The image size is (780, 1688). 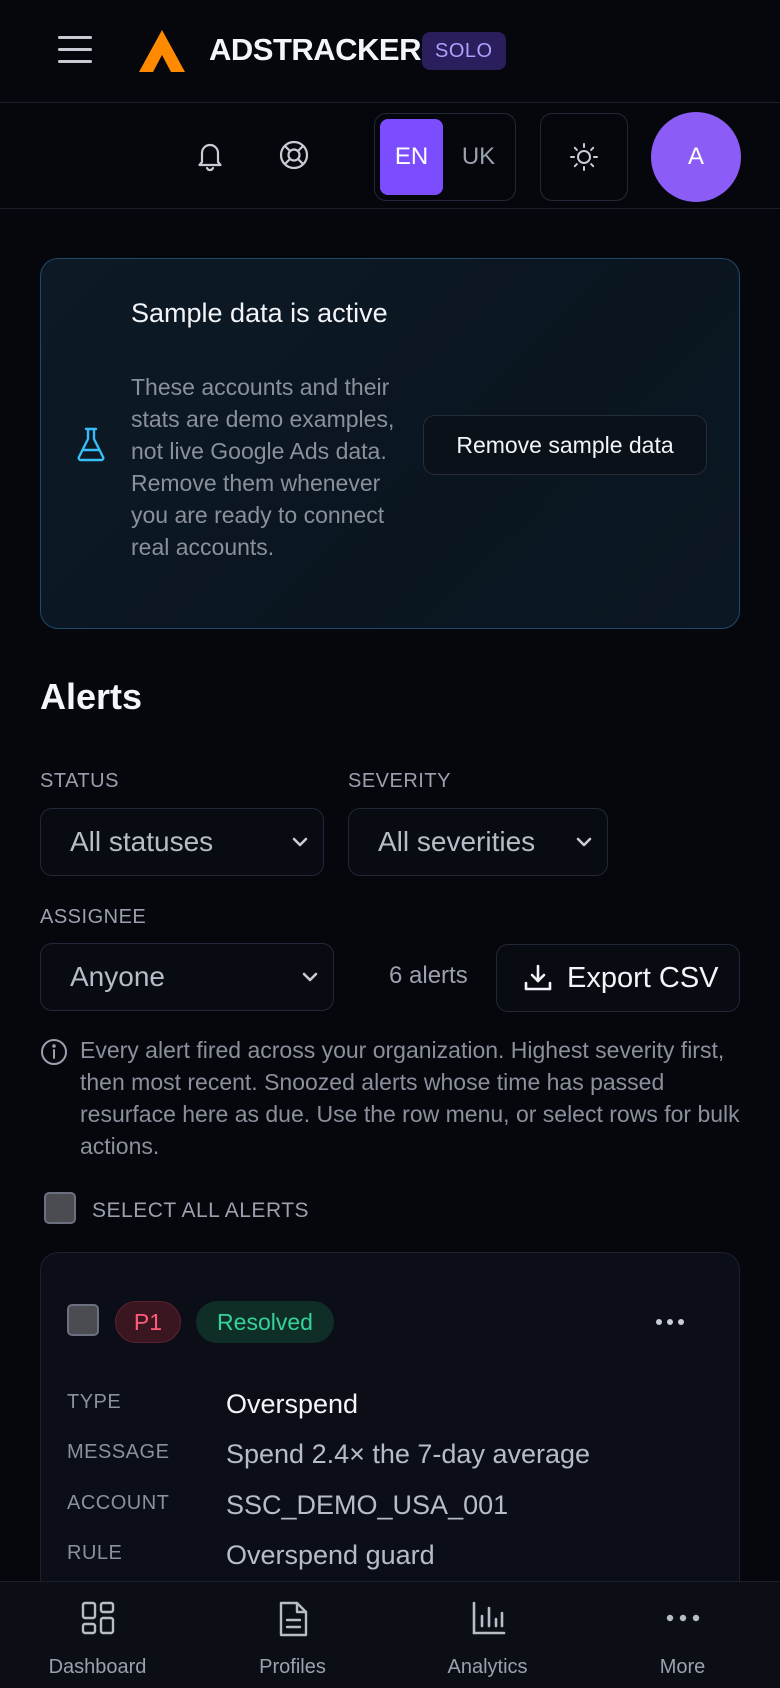 I want to click on bottom-navigation: Dashboard Profiles Analytics More, so click(x=390, y=1634).